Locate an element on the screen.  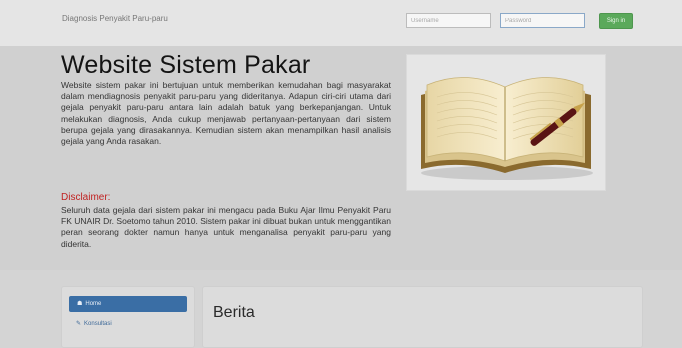
sidebar-item-home: ☗ Home is located at coordinates (128, 304).